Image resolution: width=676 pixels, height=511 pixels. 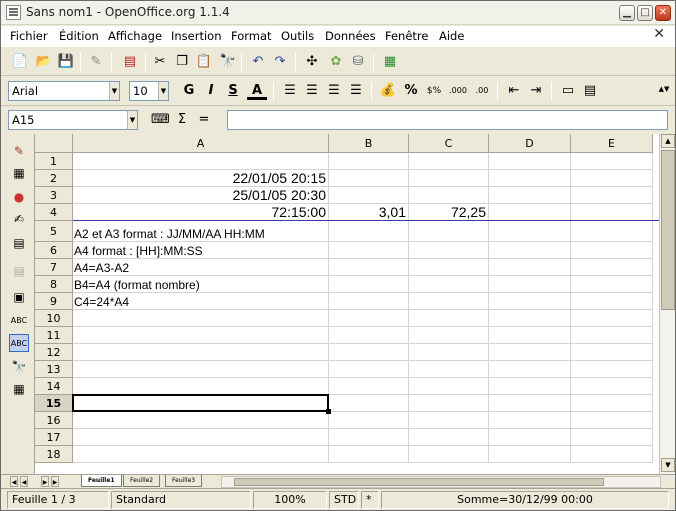 I want to click on cell-c14, so click(x=449, y=386).